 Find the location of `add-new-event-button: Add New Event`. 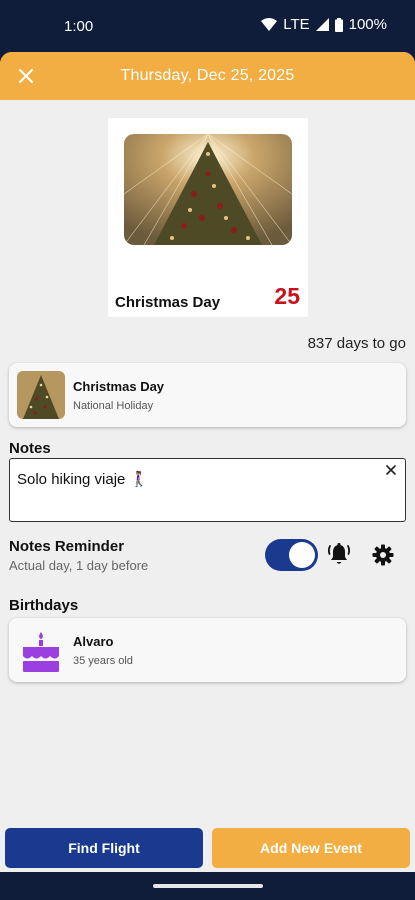

add-new-event-button: Add New Event is located at coordinates (311, 848).